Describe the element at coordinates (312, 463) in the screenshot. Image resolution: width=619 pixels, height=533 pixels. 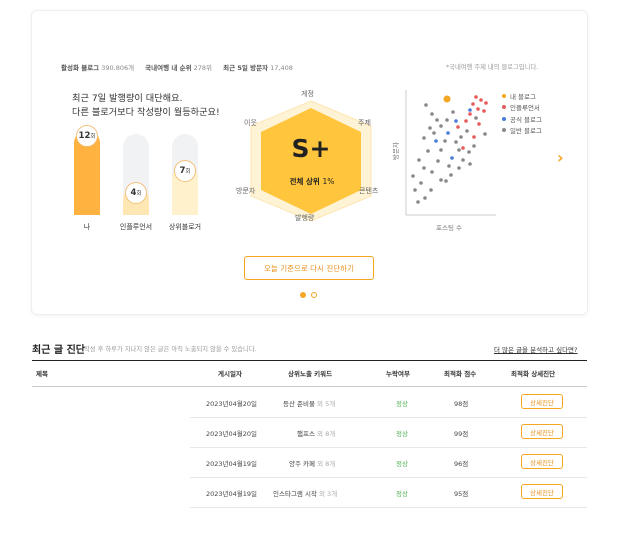
I see `post-keyword: 양주 카페 외 8개` at that location.